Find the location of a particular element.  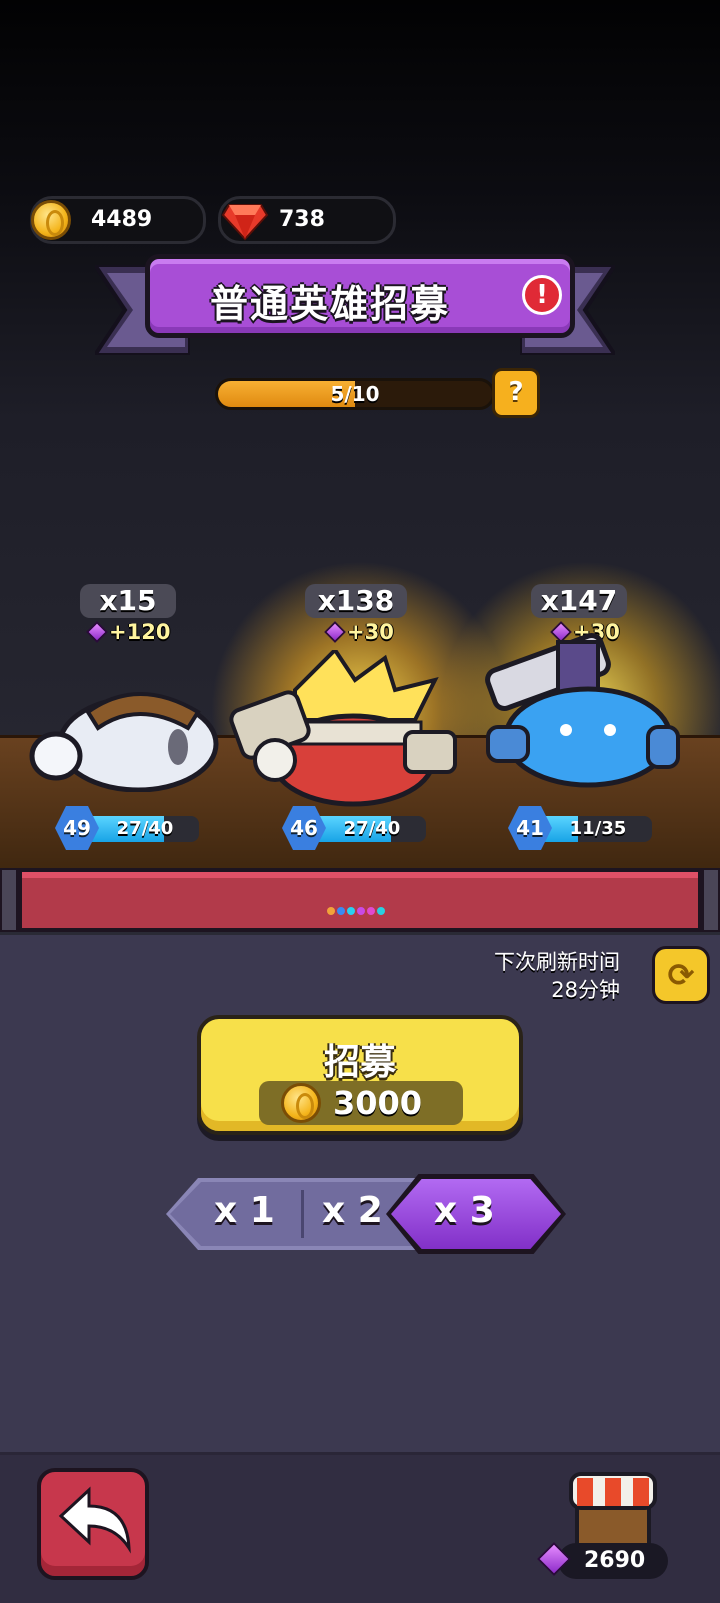

shop-gem-counter: 2690 is located at coordinates (602, 1560).